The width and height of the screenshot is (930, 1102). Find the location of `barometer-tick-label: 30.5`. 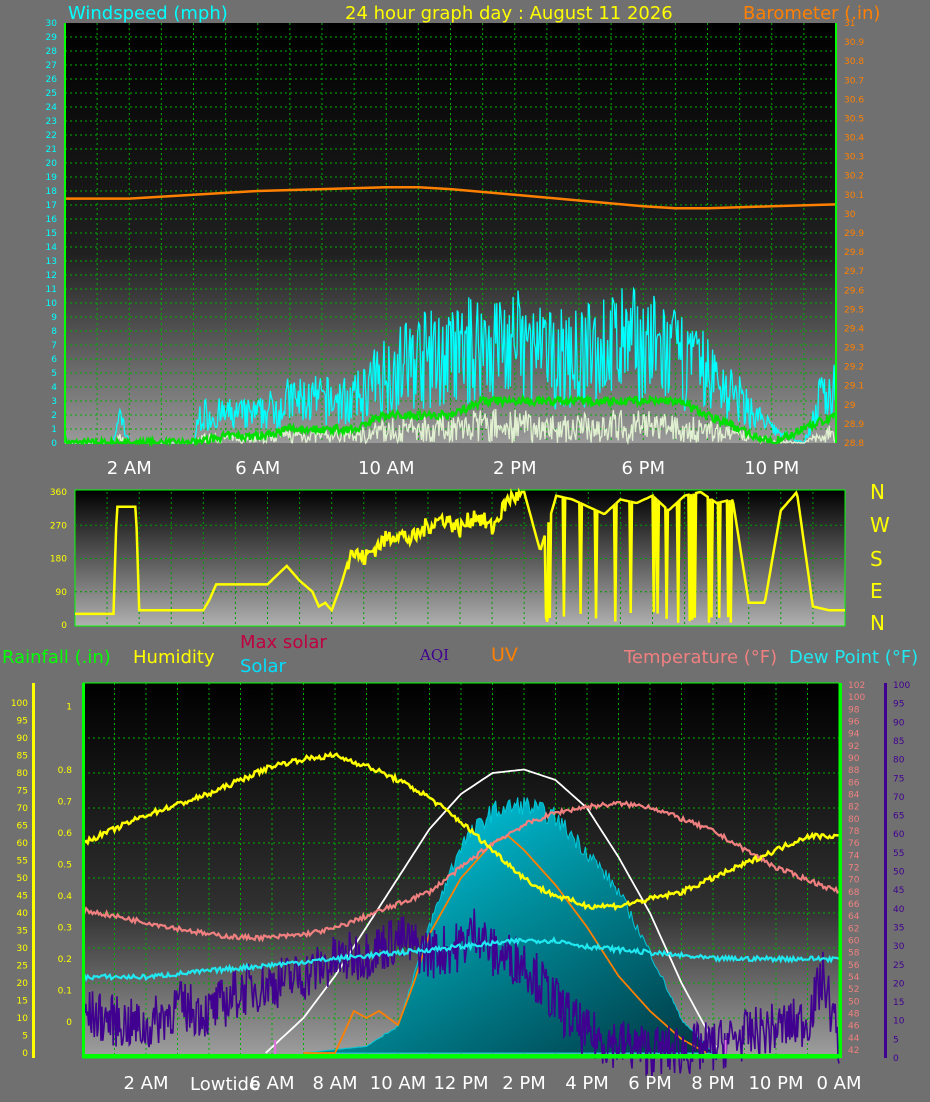

barometer-tick-label: 30.5 is located at coordinates (854, 119).